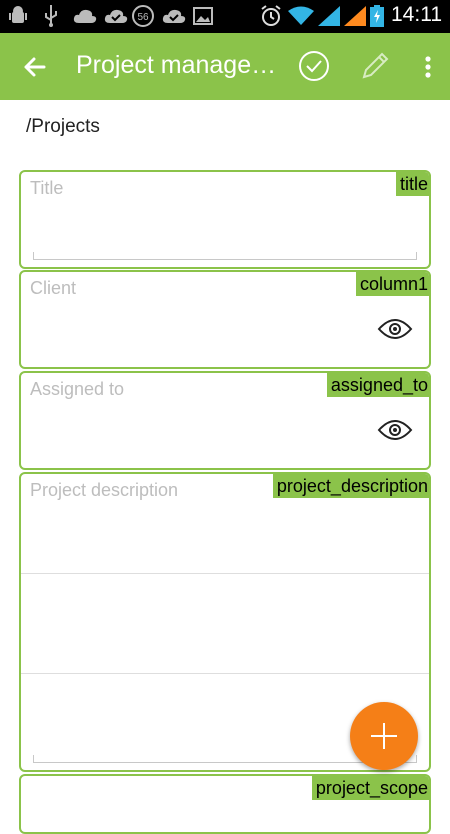  I want to click on wifi-icon, so click(301, 16).